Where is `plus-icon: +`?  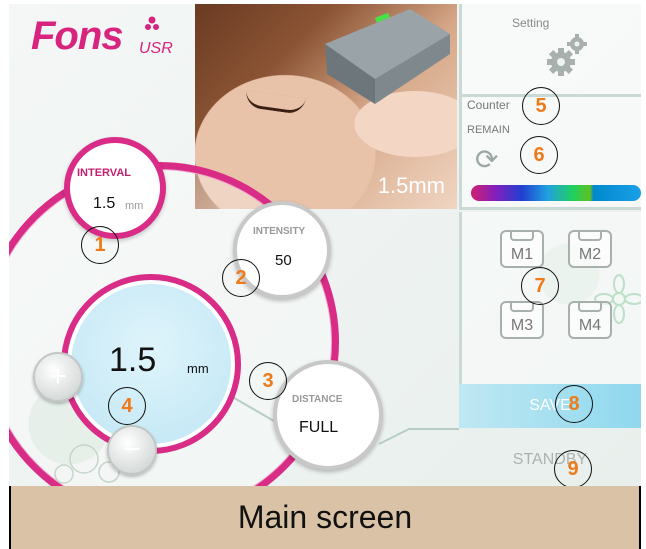
plus-icon: + is located at coordinates (58, 376).